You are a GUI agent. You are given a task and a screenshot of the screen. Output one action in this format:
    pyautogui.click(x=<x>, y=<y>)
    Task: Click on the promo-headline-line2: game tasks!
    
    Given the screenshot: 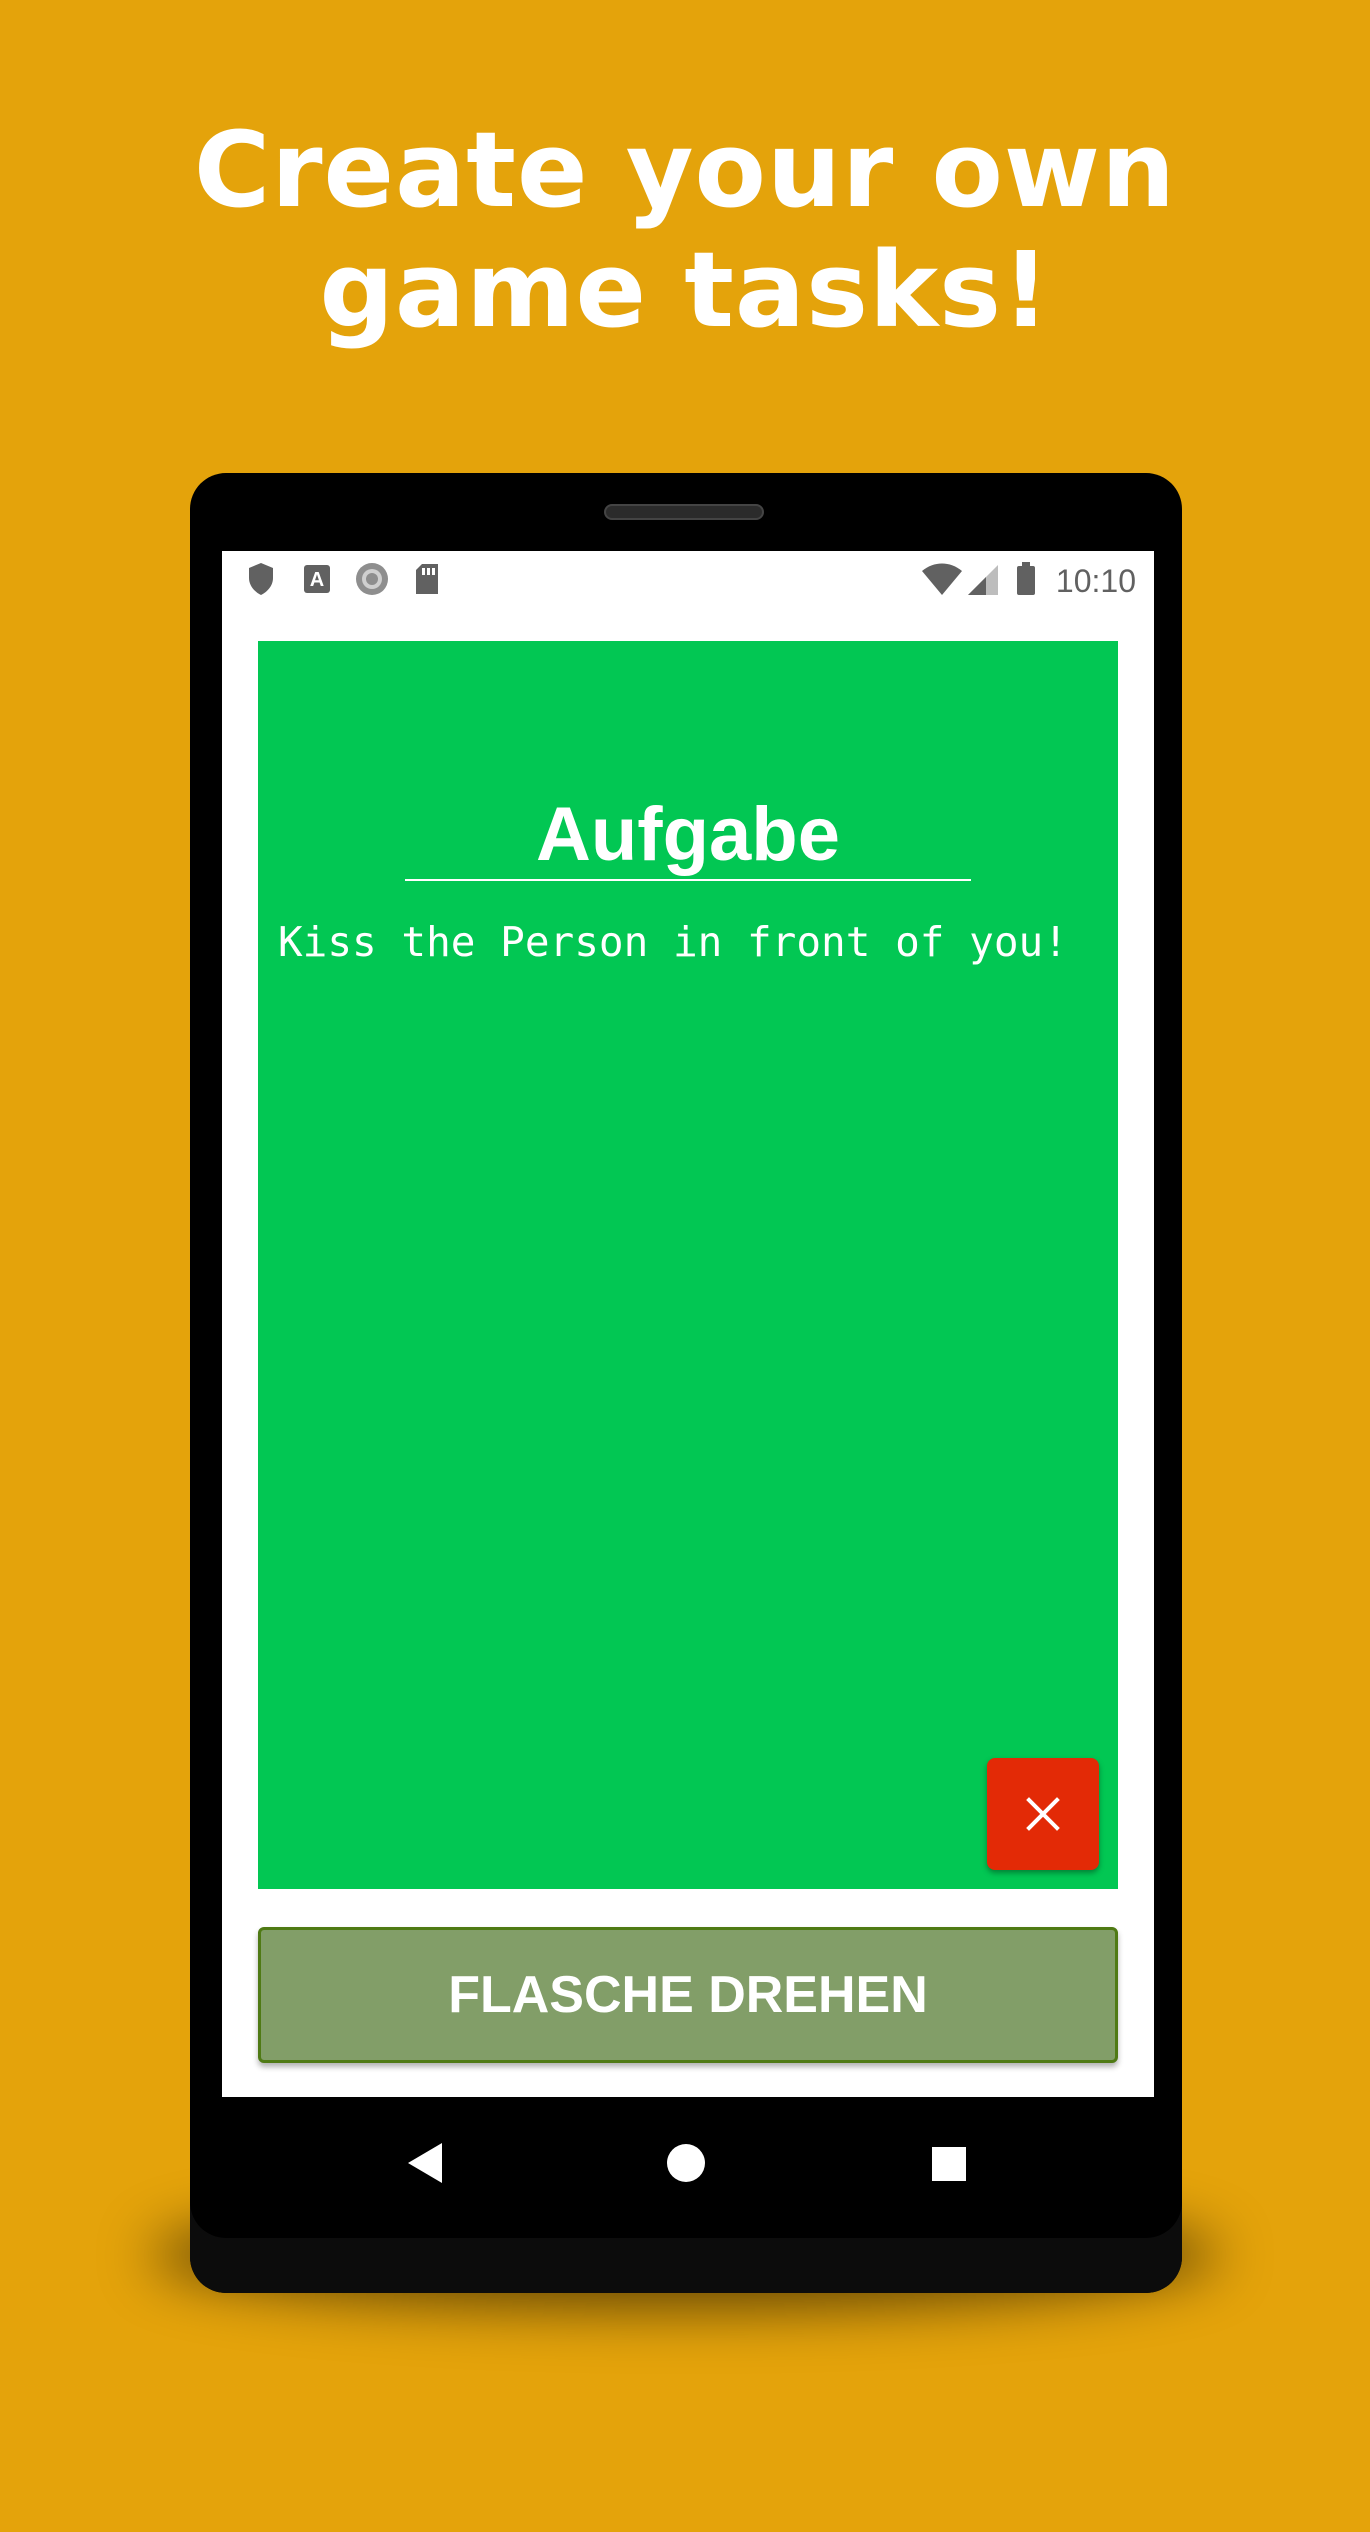 What is the action you would take?
    pyautogui.click(x=685, y=290)
    